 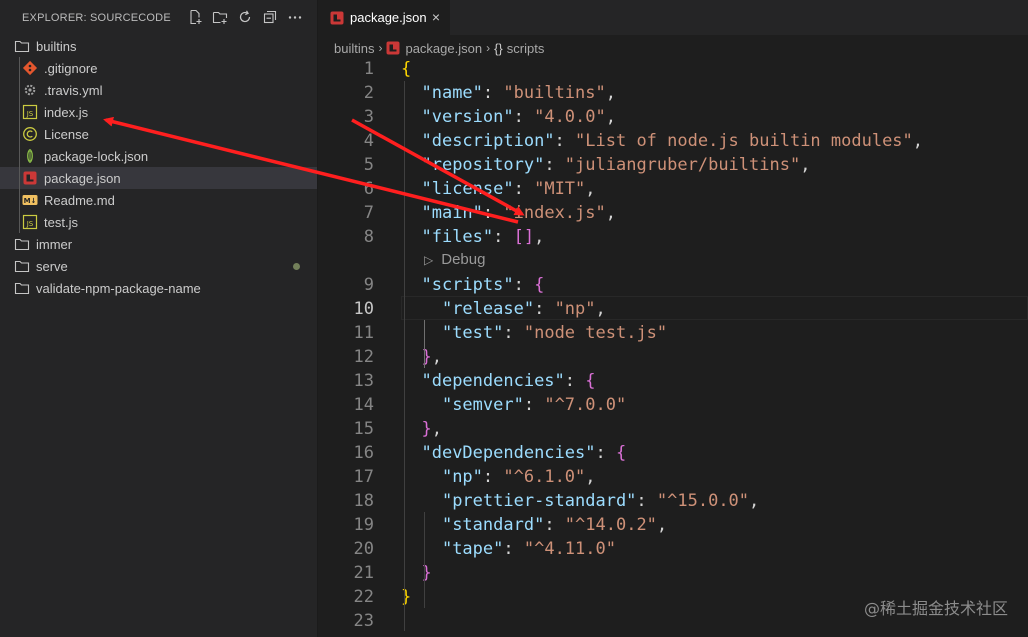 What do you see at coordinates (79, 200) in the screenshot?
I see `tree-item-label: Readme.md` at bounding box center [79, 200].